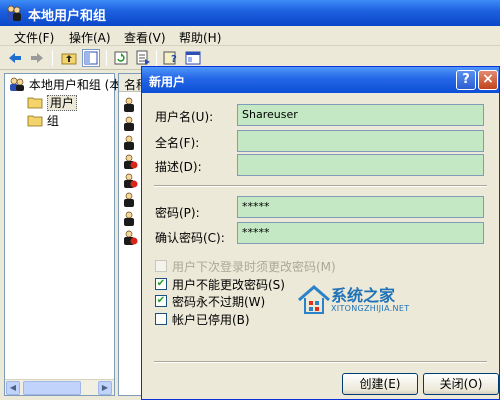 This screenshot has height=400, width=500. I want to click on mmc-console-icon, so click(193, 58).